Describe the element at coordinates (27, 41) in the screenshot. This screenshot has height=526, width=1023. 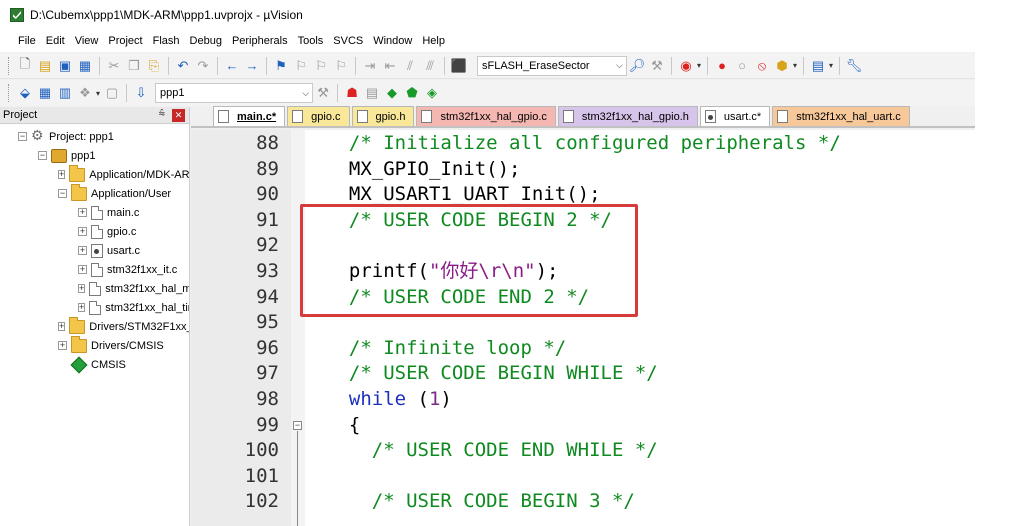
I see `menu-file: File` at that location.